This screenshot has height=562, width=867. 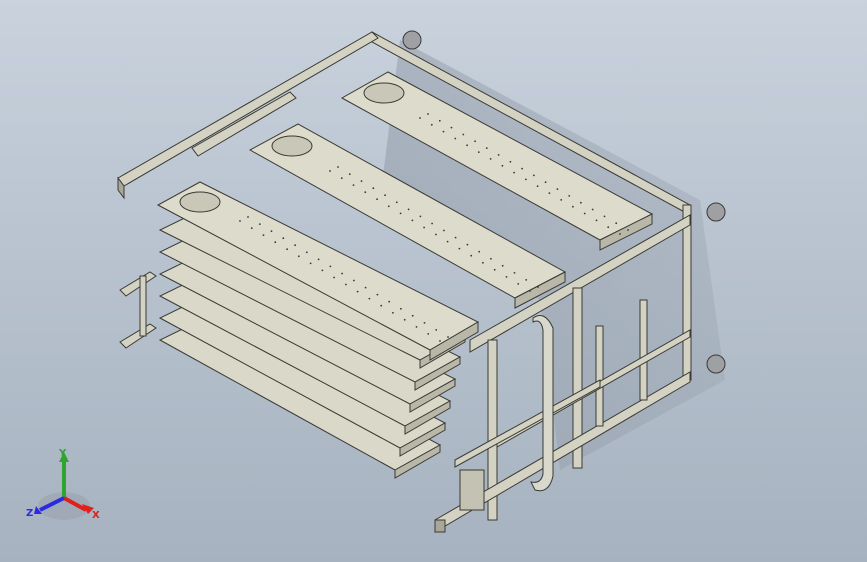 I want to click on axis-label-x: X, so click(x=96, y=515).